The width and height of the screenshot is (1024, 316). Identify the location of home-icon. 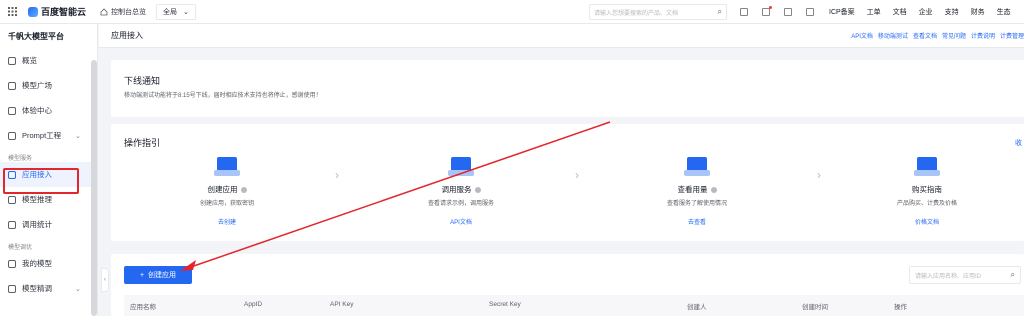
(104, 11).